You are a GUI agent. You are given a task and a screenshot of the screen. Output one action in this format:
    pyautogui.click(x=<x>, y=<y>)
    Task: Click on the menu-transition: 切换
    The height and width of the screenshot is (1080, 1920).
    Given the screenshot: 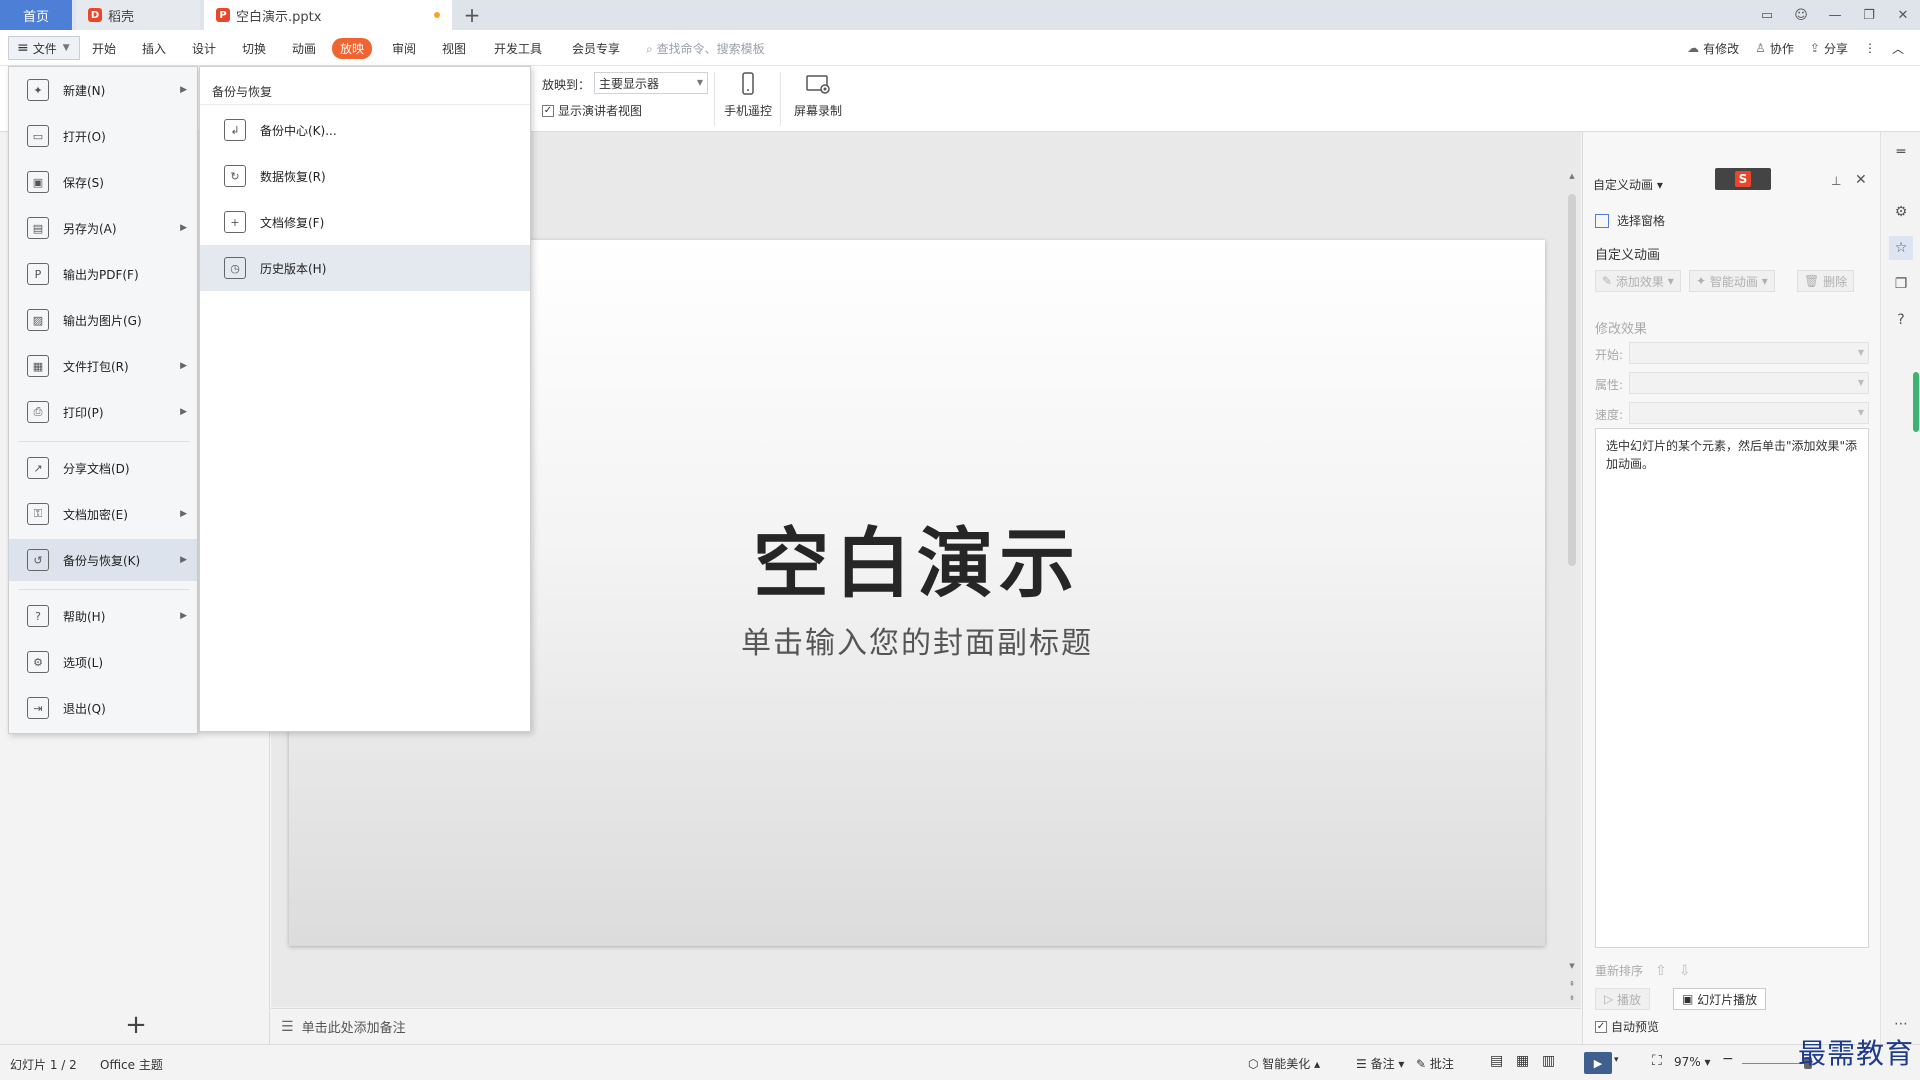 What is the action you would take?
    pyautogui.click(x=254, y=48)
    